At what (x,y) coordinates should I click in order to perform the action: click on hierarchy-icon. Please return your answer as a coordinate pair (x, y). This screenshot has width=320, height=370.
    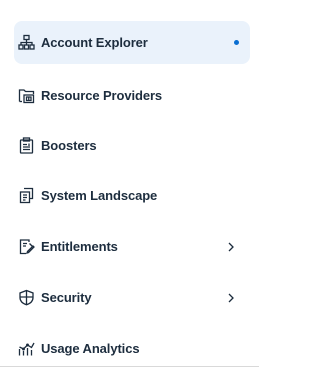
    Looking at the image, I should click on (26, 42).